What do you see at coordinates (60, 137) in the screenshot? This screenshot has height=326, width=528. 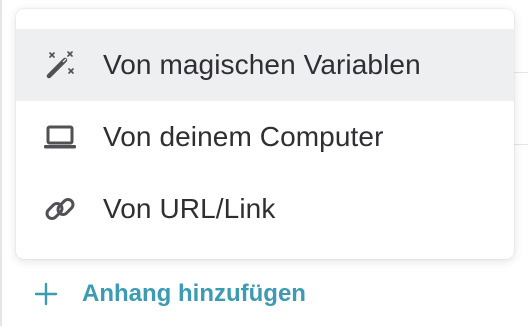 I see `laptop-icon` at bounding box center [60, 137].